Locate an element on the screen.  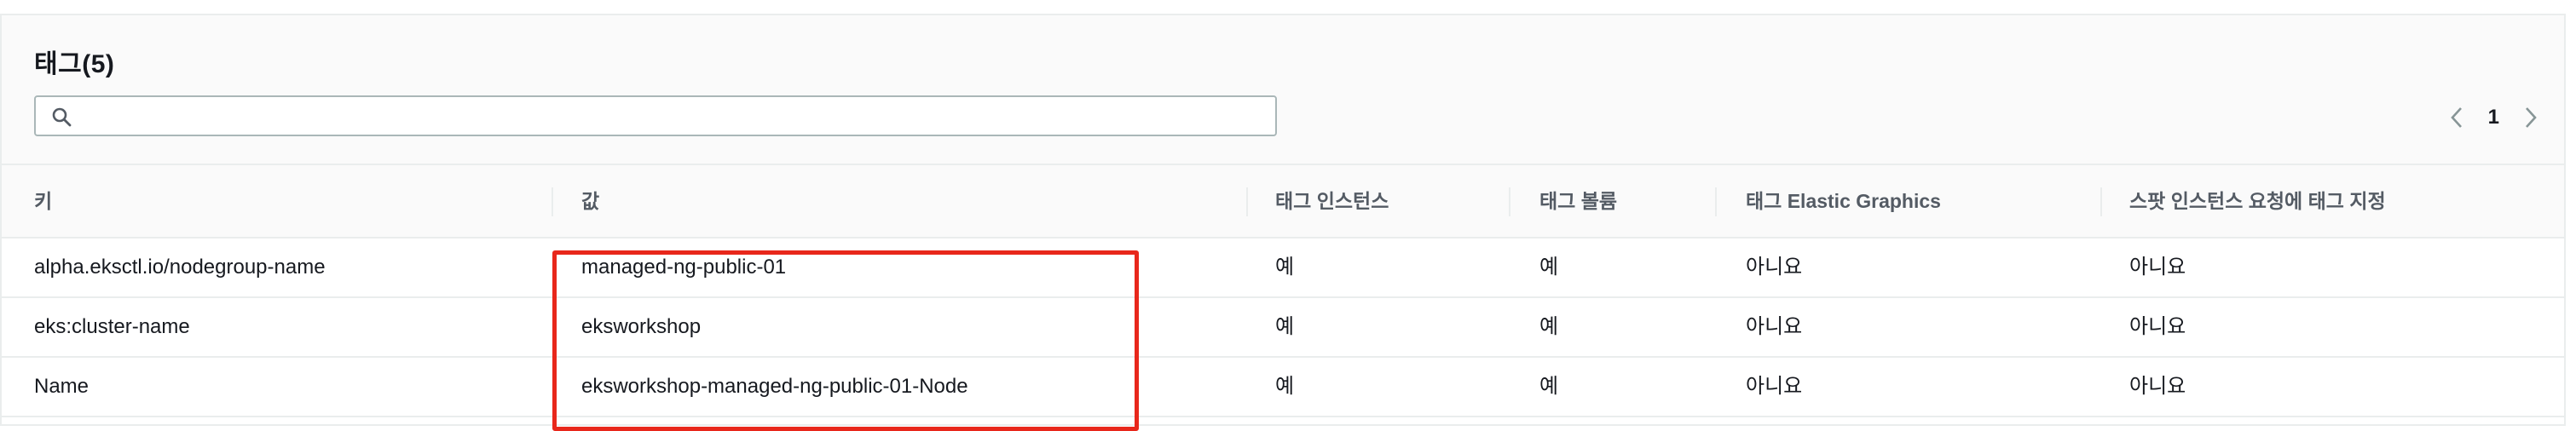
tag-value-cell: eksworkshop-managed-ng-public-01-Node is located at coordinates (774, 386).